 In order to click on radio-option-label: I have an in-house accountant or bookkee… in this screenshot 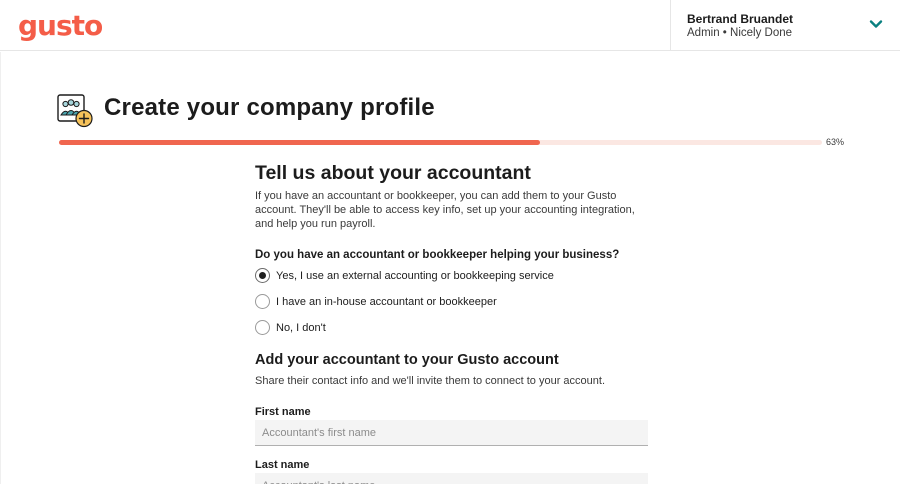, I will do `click(386, 301)`.